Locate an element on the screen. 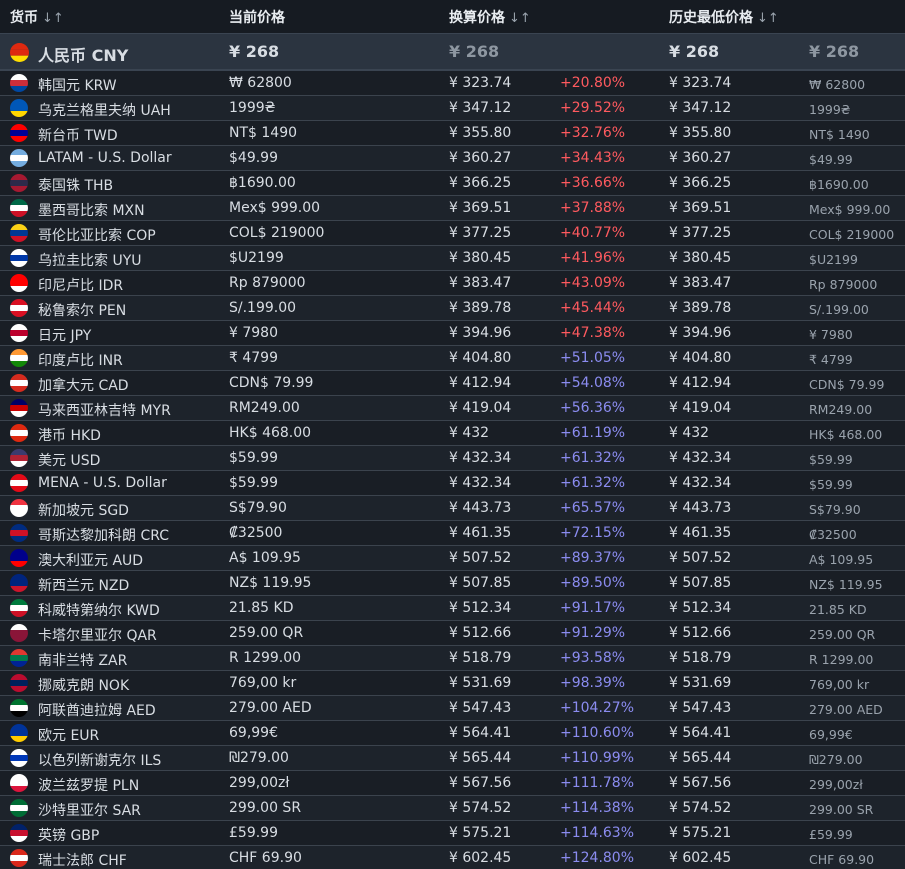 This screenshot has width=905, height=869. current-price: 769,00 kr is located at coordinates (263, 683).